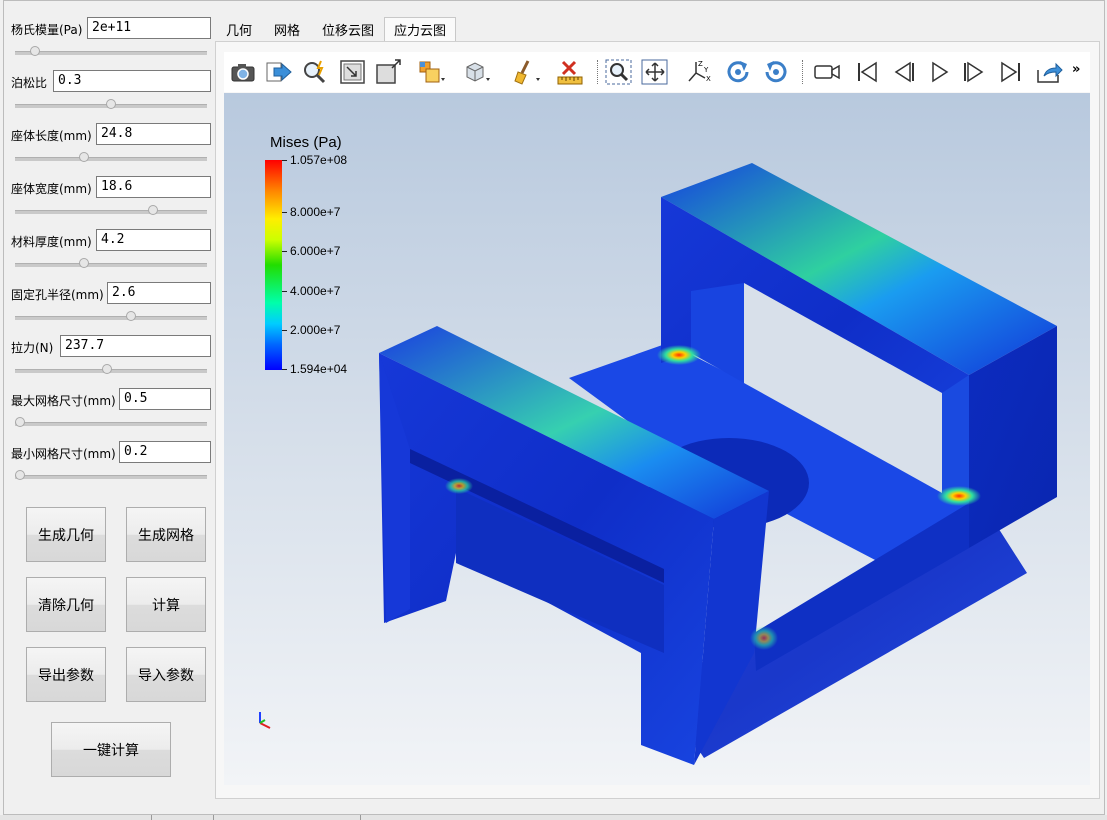  I want to click on skip-first-icon, so click(867, 72).